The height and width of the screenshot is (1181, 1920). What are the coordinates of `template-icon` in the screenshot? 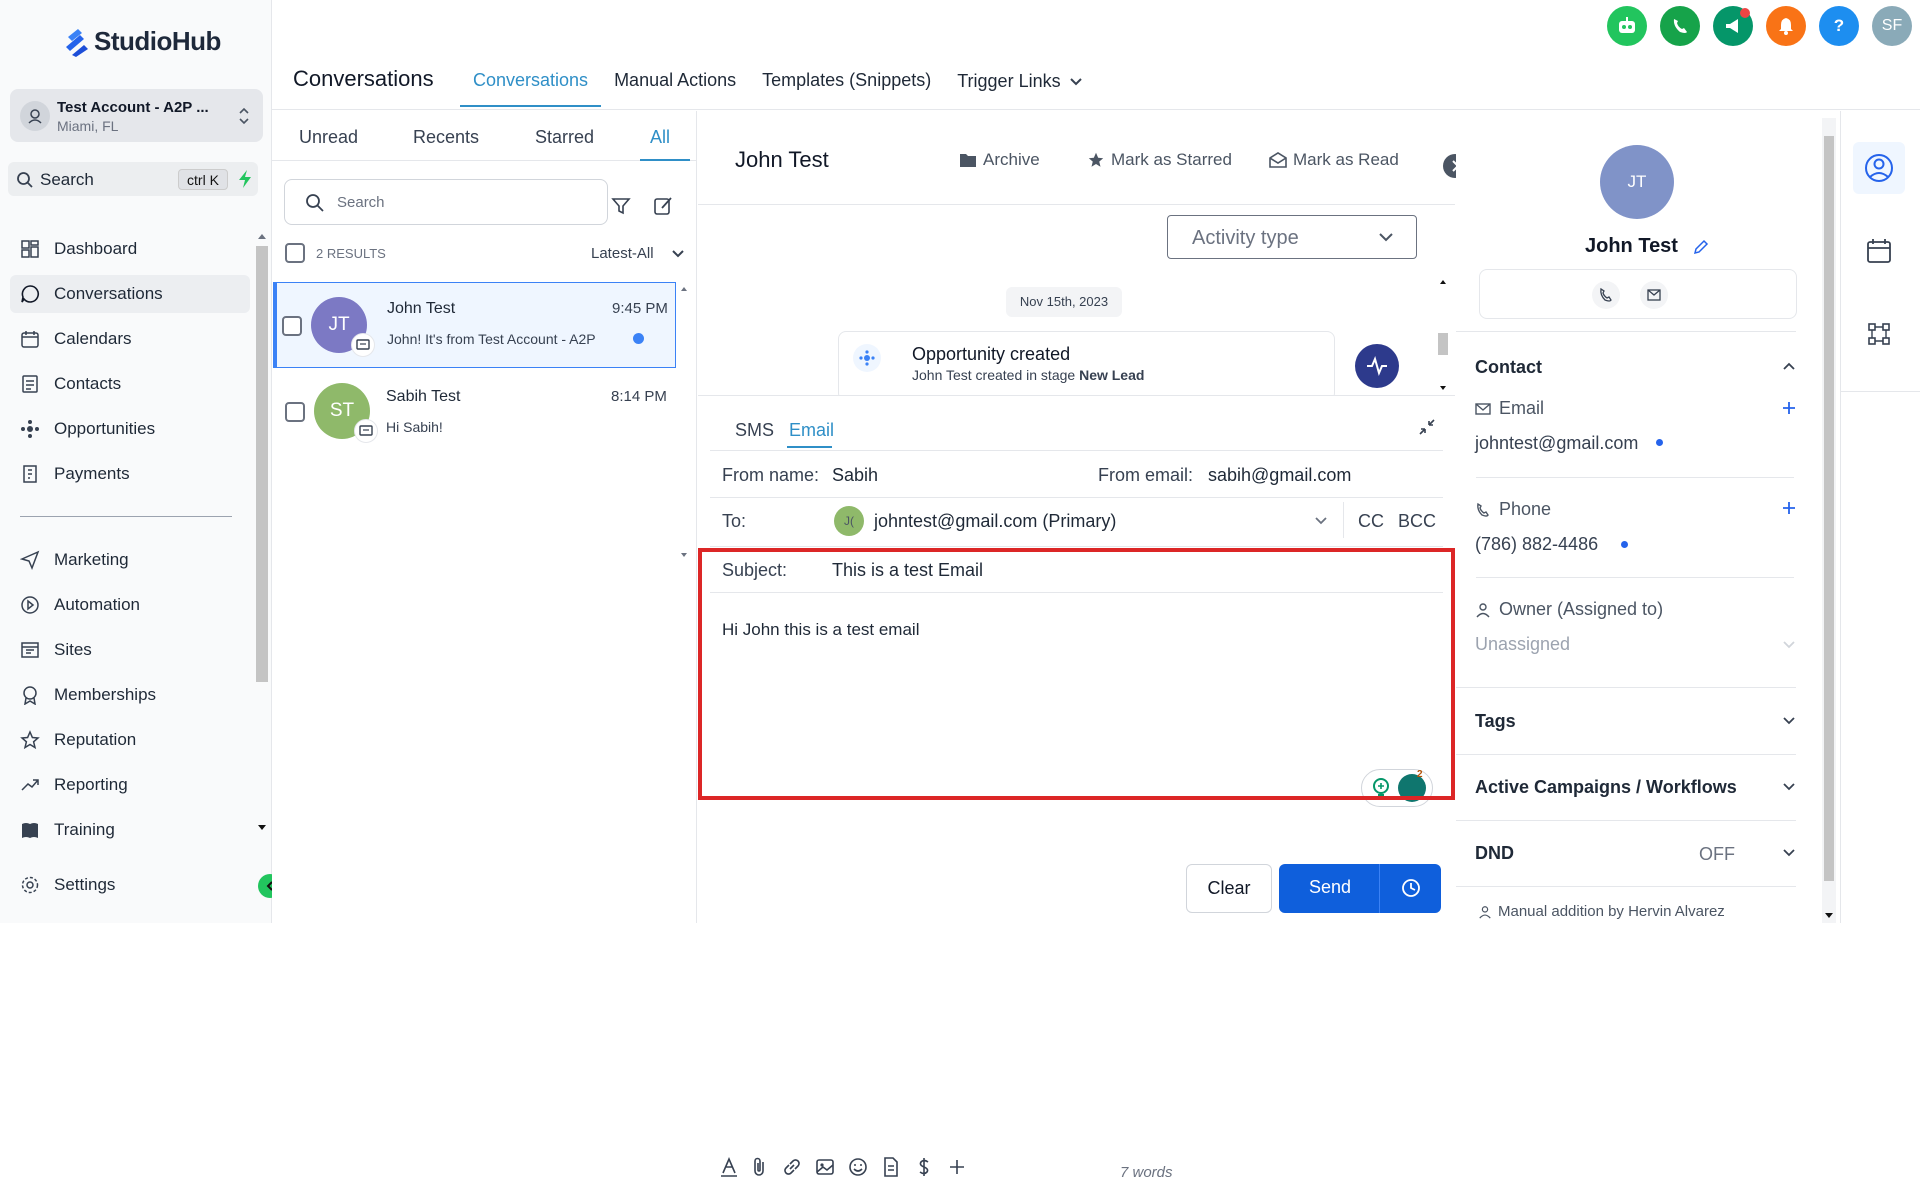 It's located at (891, 1167).